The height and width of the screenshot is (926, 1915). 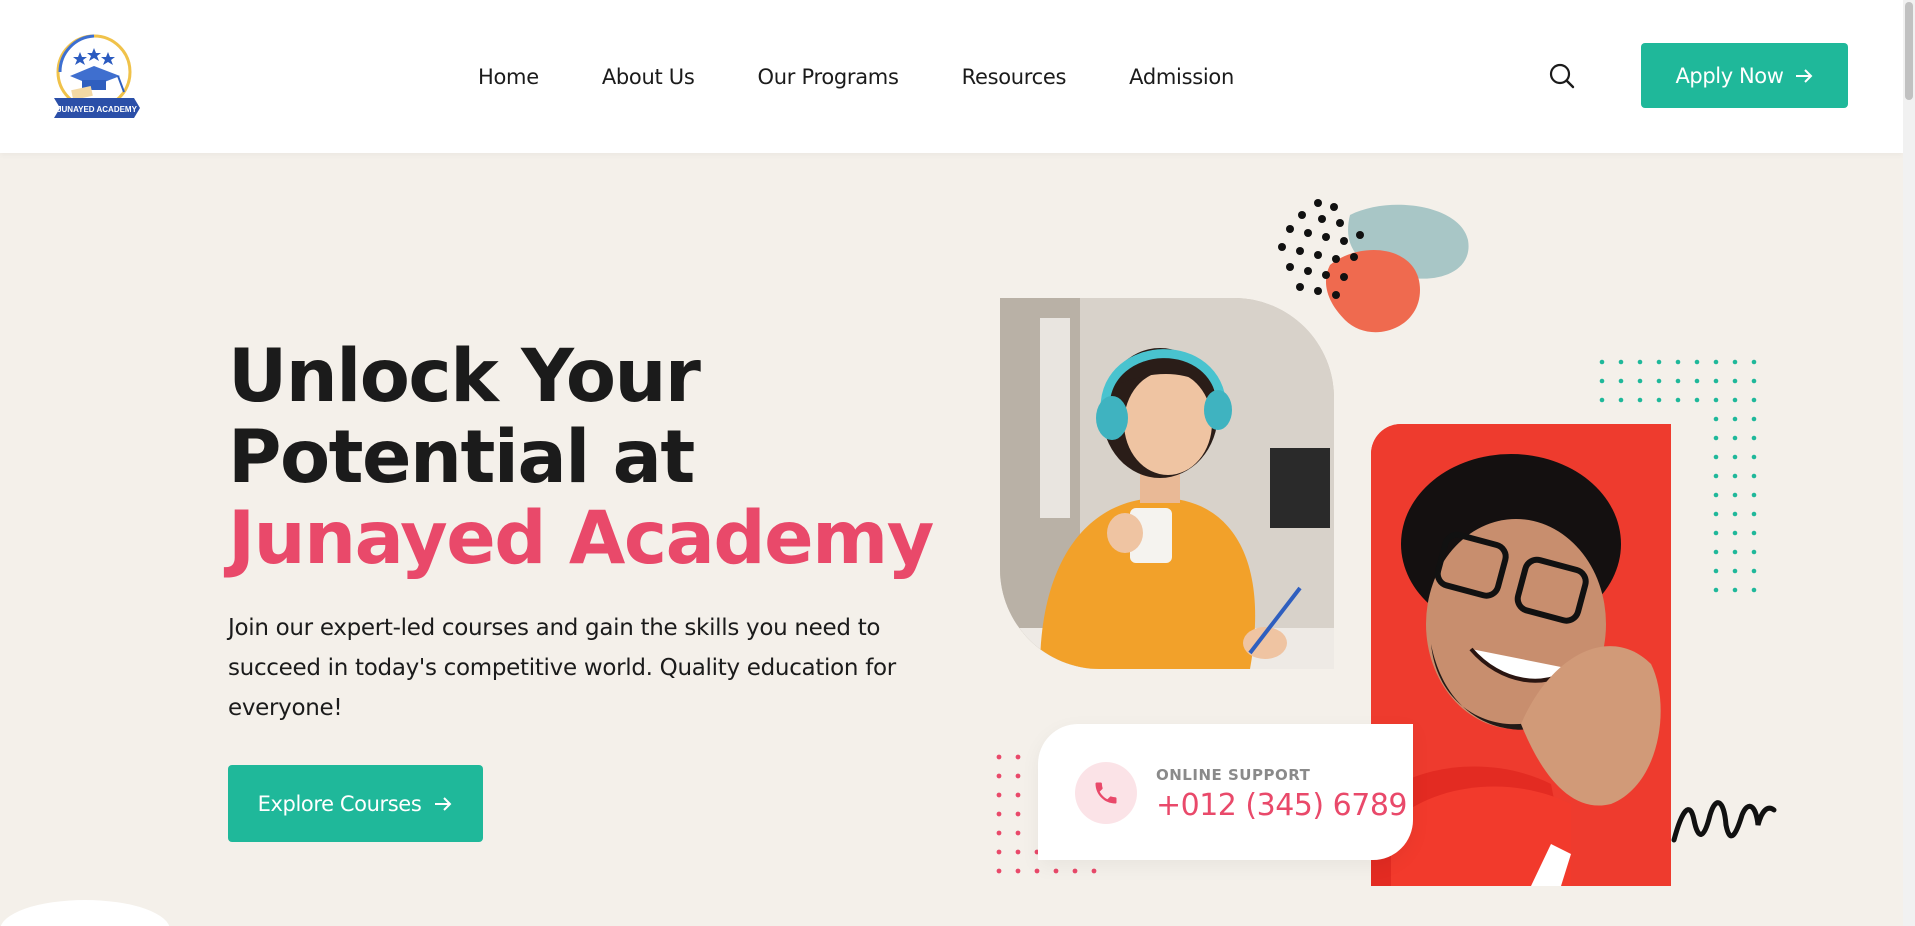 I want to click on student-photo-woman, so click(x=1167, y=483).